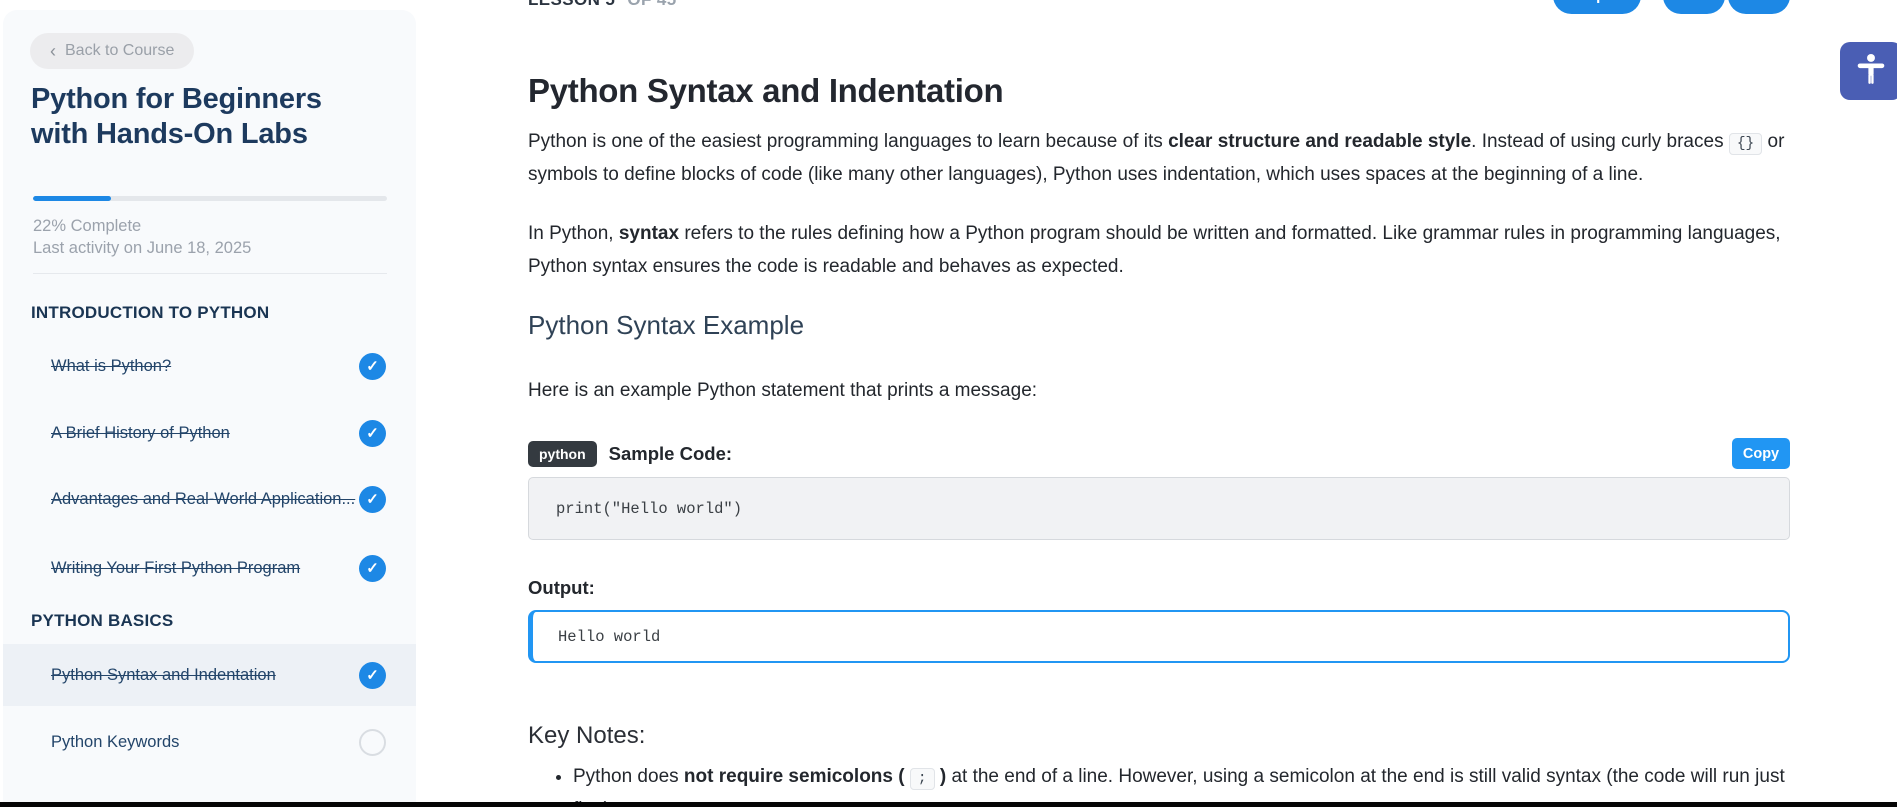  What do you see at coordinates (176, 117) in the screenshot?
I see `course-title: Python for Beginners with Hands-On Labs` at bounding box center [176, 117].